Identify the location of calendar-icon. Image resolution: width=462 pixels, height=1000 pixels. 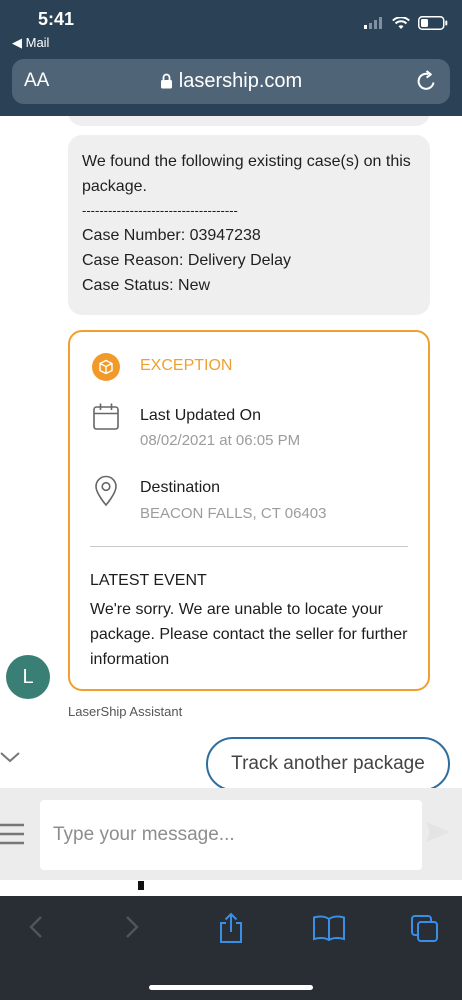
(106, 416).